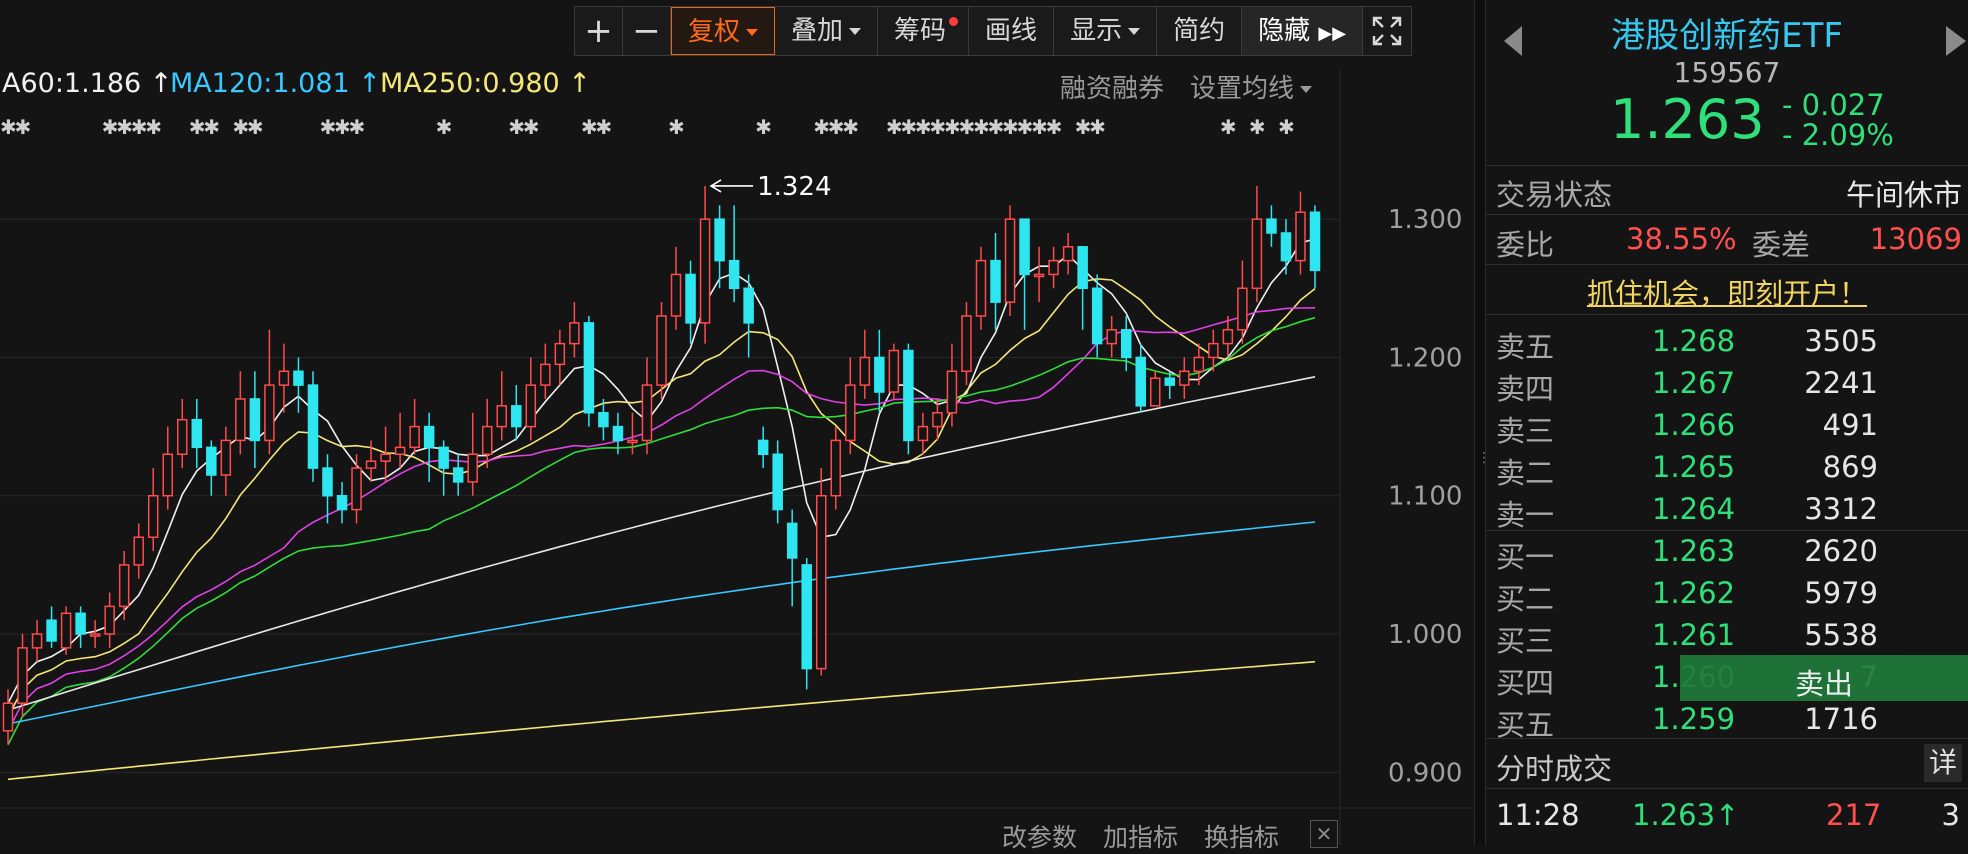 The width and height of the screenshot is (1968, 854). Describe the element at coordinates (1525, 389) in the screenshot. I see `level-label: 卖四` at that location.